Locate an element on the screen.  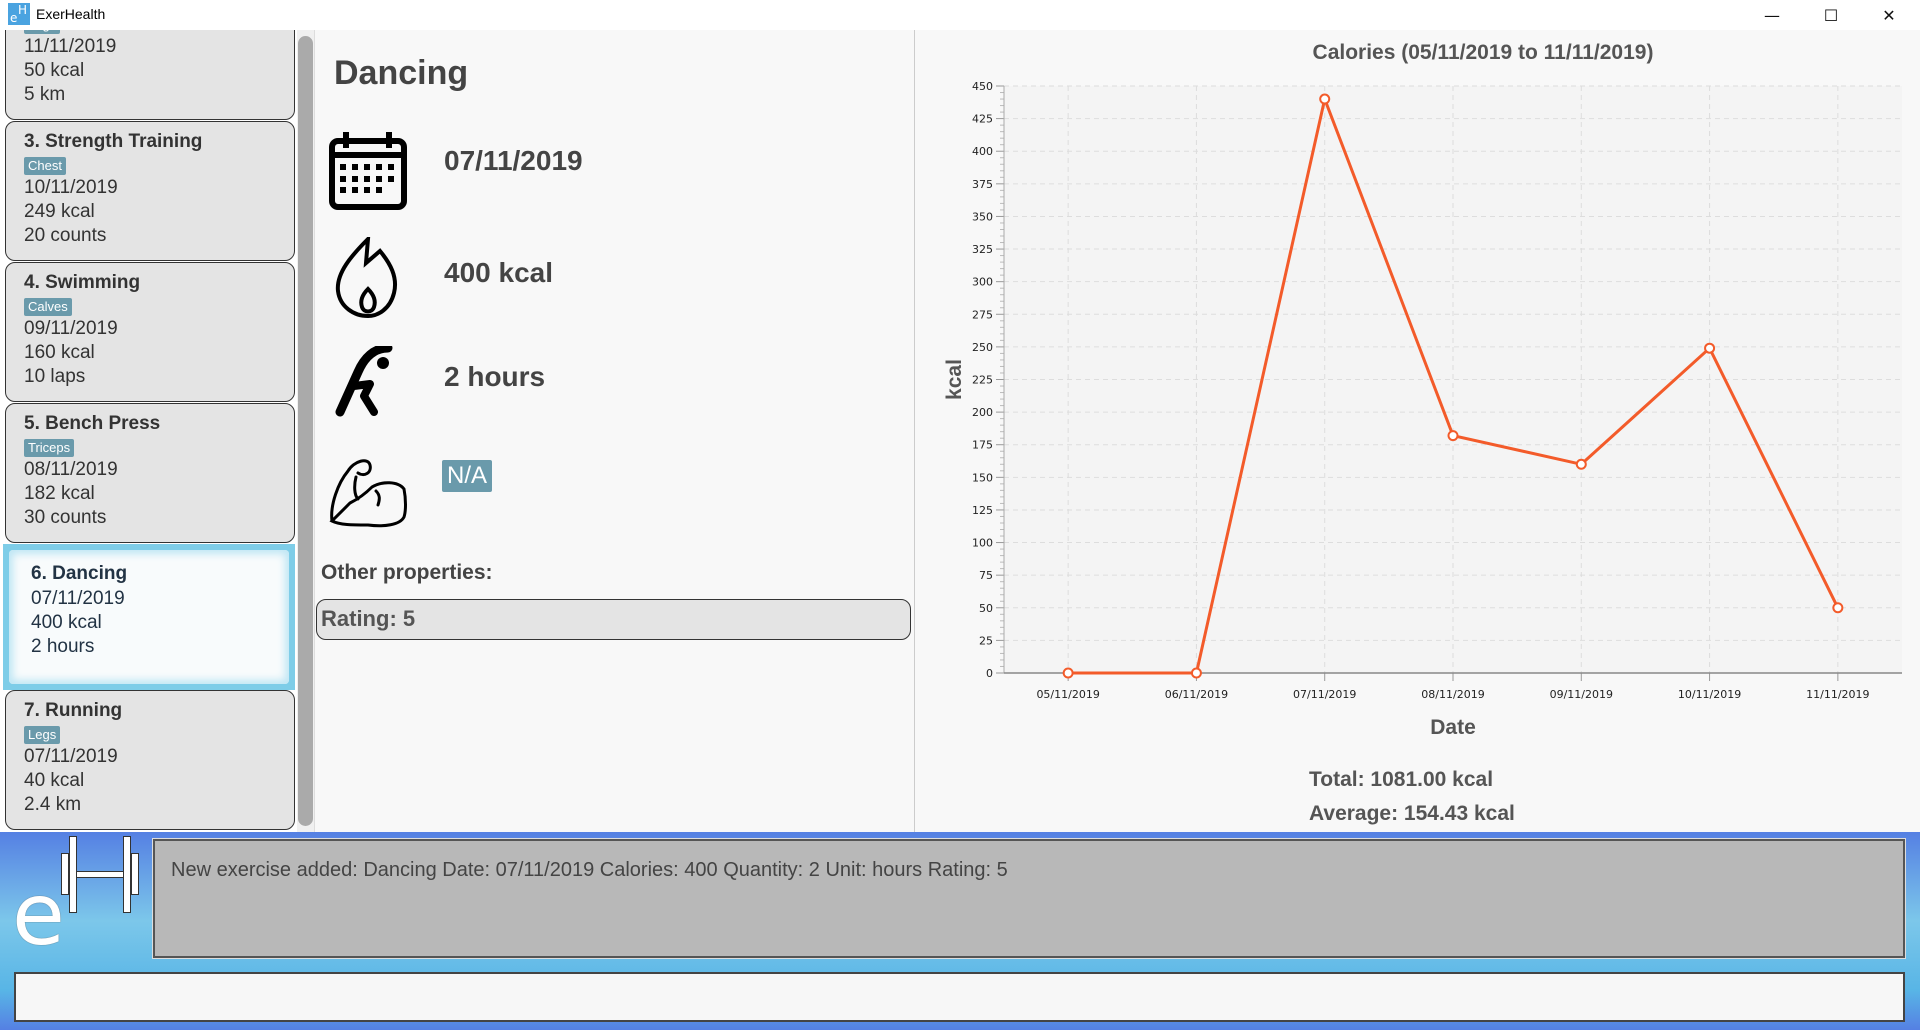
tag-row: Calves is located at coordinates (159, 306).